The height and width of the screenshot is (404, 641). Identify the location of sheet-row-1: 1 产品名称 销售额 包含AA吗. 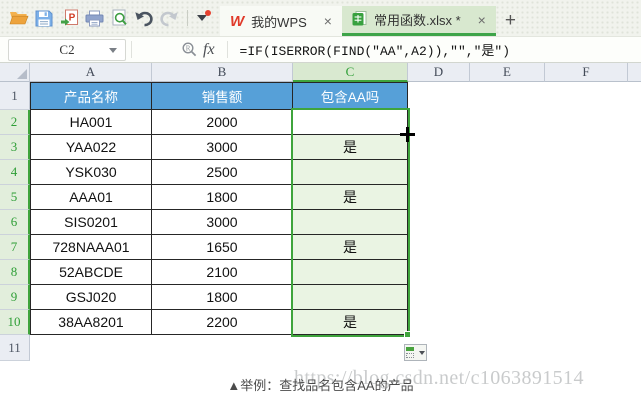
(320, 96).